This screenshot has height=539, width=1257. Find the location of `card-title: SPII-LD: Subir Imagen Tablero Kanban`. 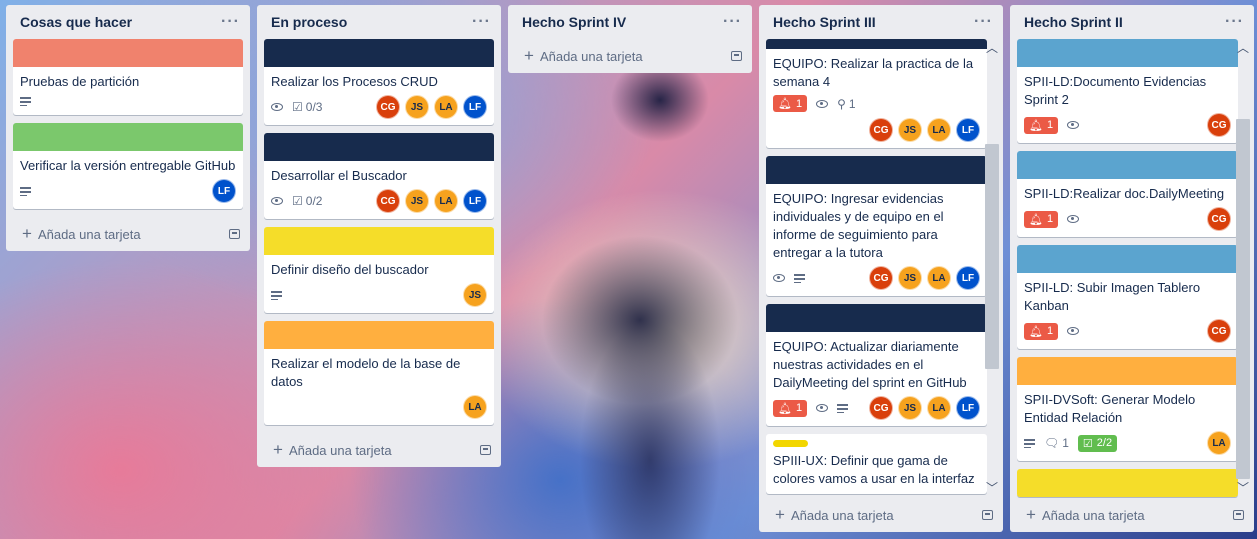

card-title: SPII-LD: Subir Imagen Tablero Kanban is located at coordinates (1112, 296).